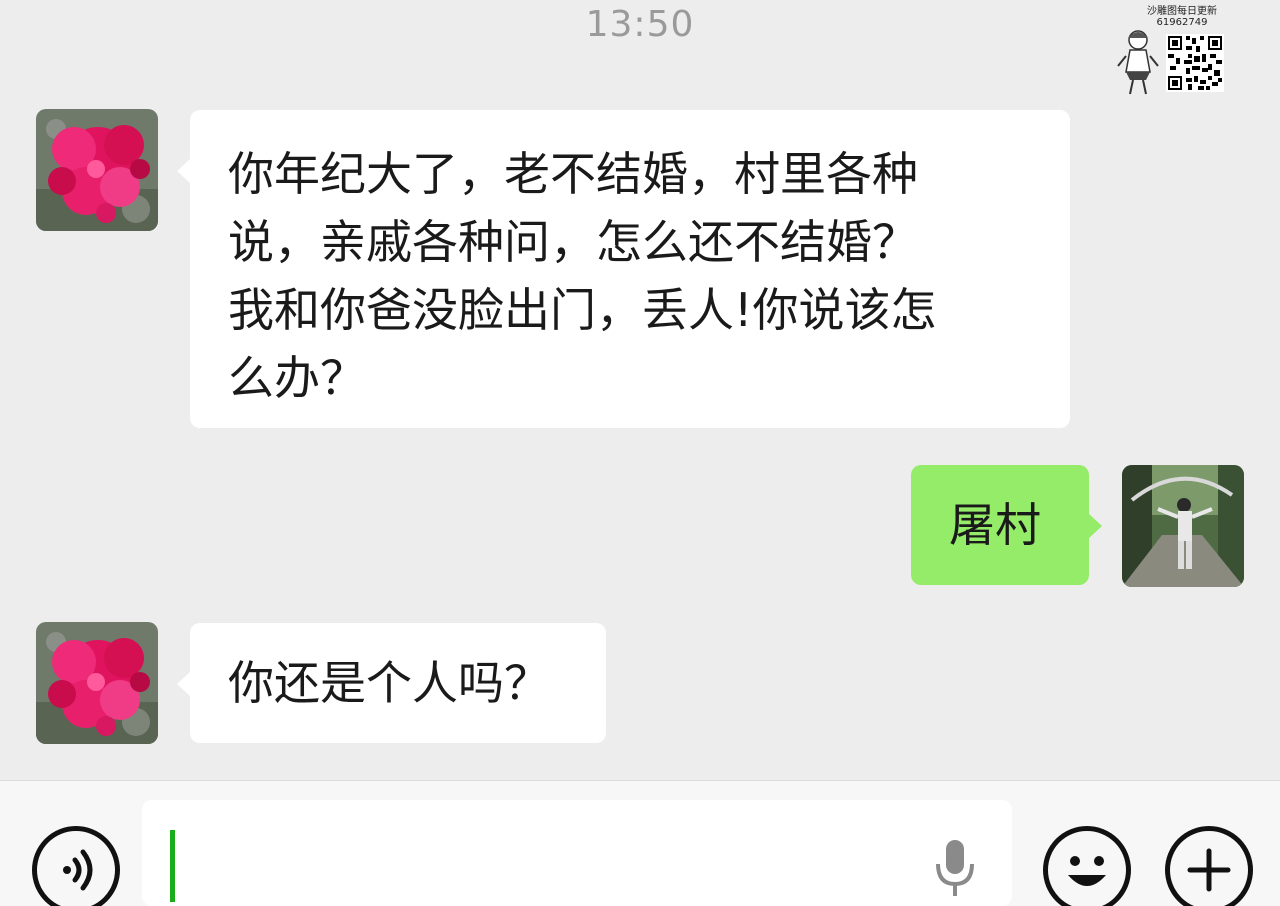  I want to click on photo-avatar-icon, so click(1183, 526).